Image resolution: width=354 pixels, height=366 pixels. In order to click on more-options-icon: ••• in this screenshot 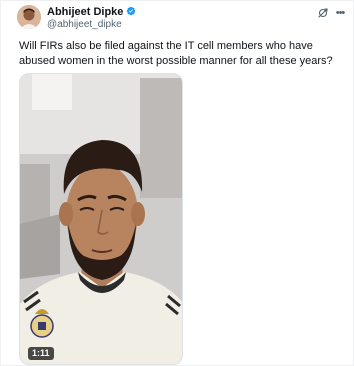, I will do `click(340, 13)`.